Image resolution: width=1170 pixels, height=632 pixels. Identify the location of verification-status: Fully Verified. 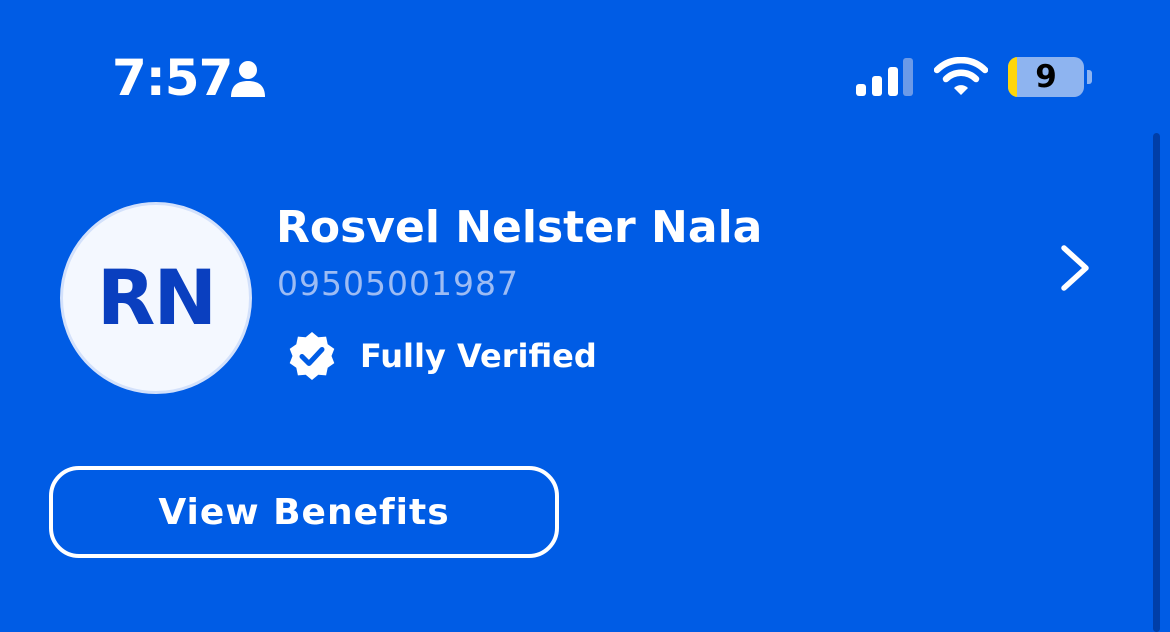
(478, 356).